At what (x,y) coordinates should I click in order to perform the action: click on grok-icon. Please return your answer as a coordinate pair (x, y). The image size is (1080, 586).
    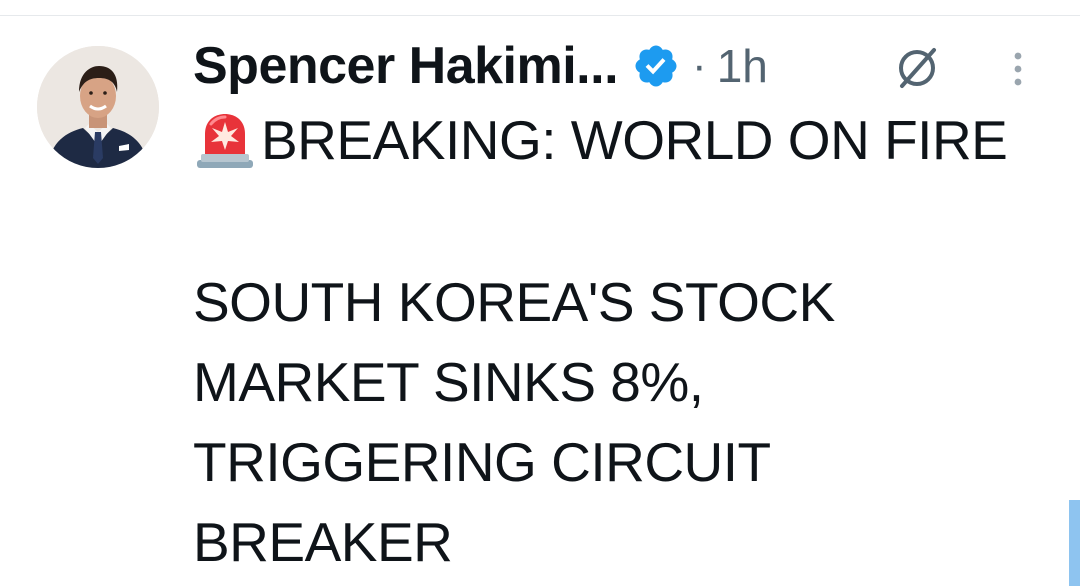
    Looking at the image, I should click on (917, 67).